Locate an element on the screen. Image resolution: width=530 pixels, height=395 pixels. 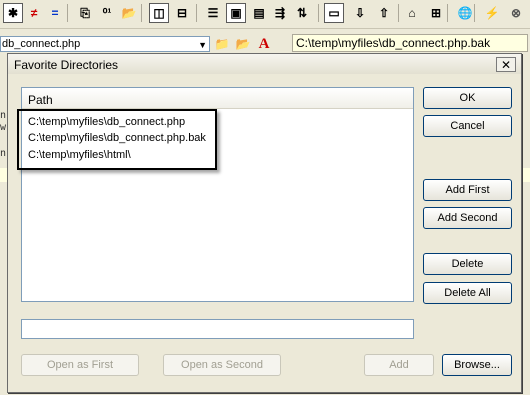
annotation-highlight-box is located at coordinates (117, 139).